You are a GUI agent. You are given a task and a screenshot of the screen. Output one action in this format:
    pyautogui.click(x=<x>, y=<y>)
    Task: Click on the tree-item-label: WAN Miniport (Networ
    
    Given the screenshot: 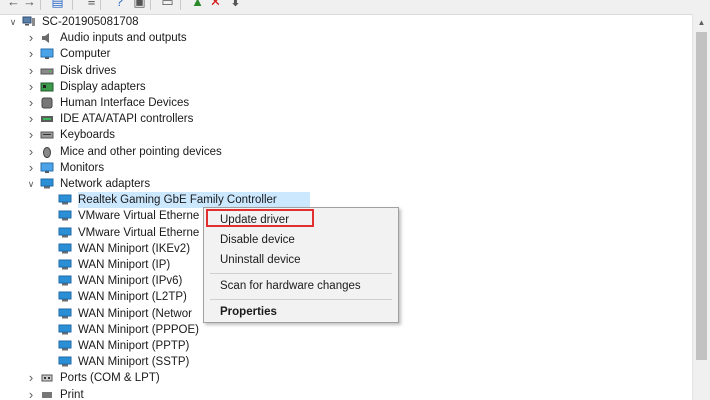 What is the action you would take?
    pyautogui.click(x=135, y=314)
    